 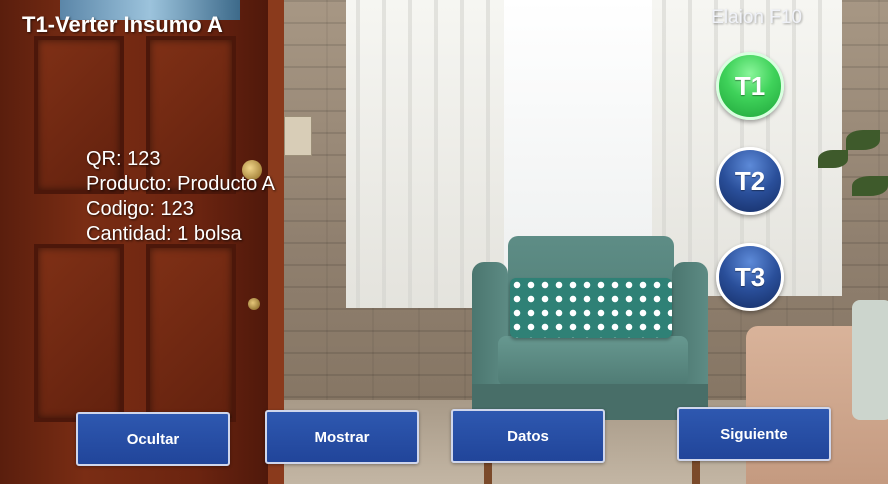 I want to click on show-button: Mostrar, so click(x=342, y=437).